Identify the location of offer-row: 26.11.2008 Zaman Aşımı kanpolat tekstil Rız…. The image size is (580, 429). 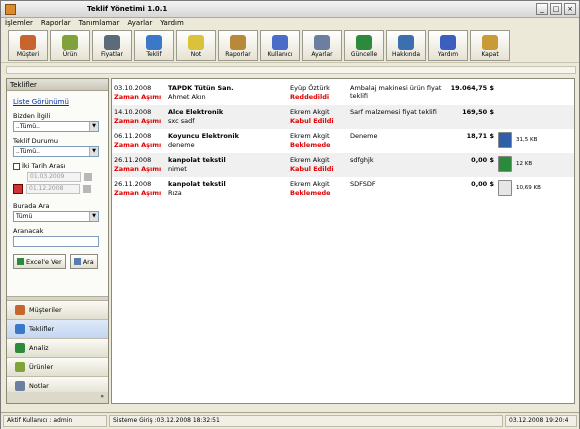
(343, 189).